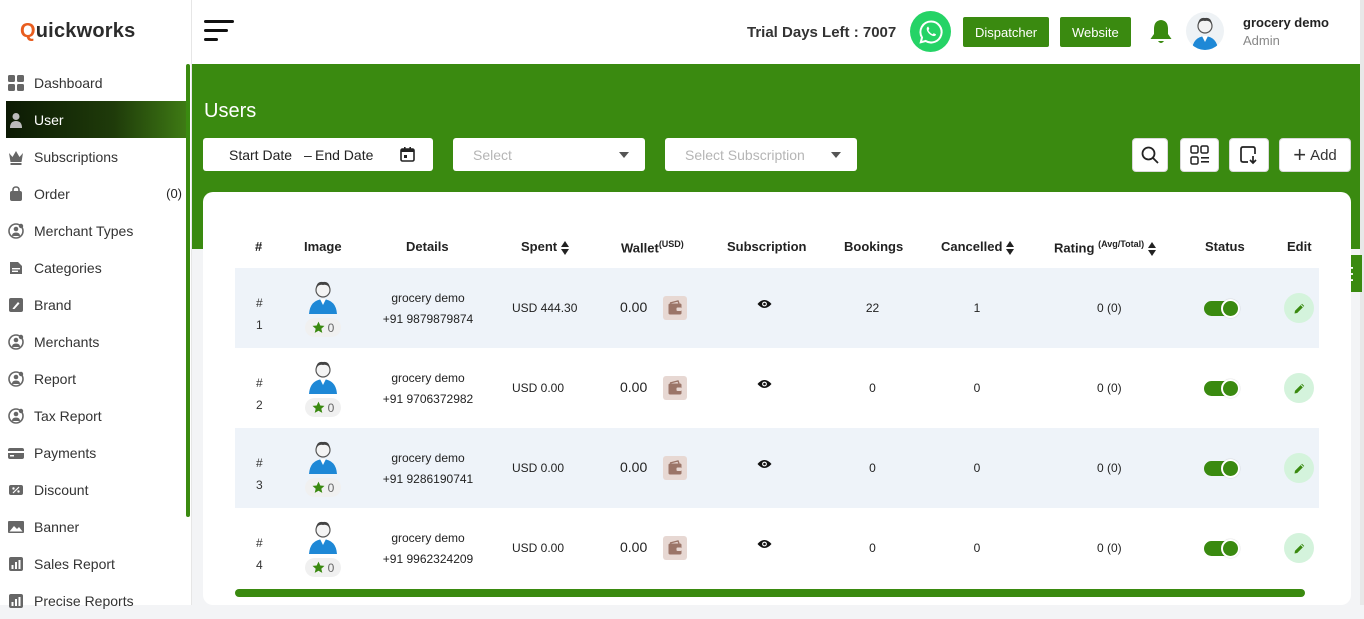 The width and height of the screenshot is (1364, 619). What do you see at coordinates (96, 526) in the screenshot?
I see `sidebar-item-banner: Banner` at bounding box center [96, 526].